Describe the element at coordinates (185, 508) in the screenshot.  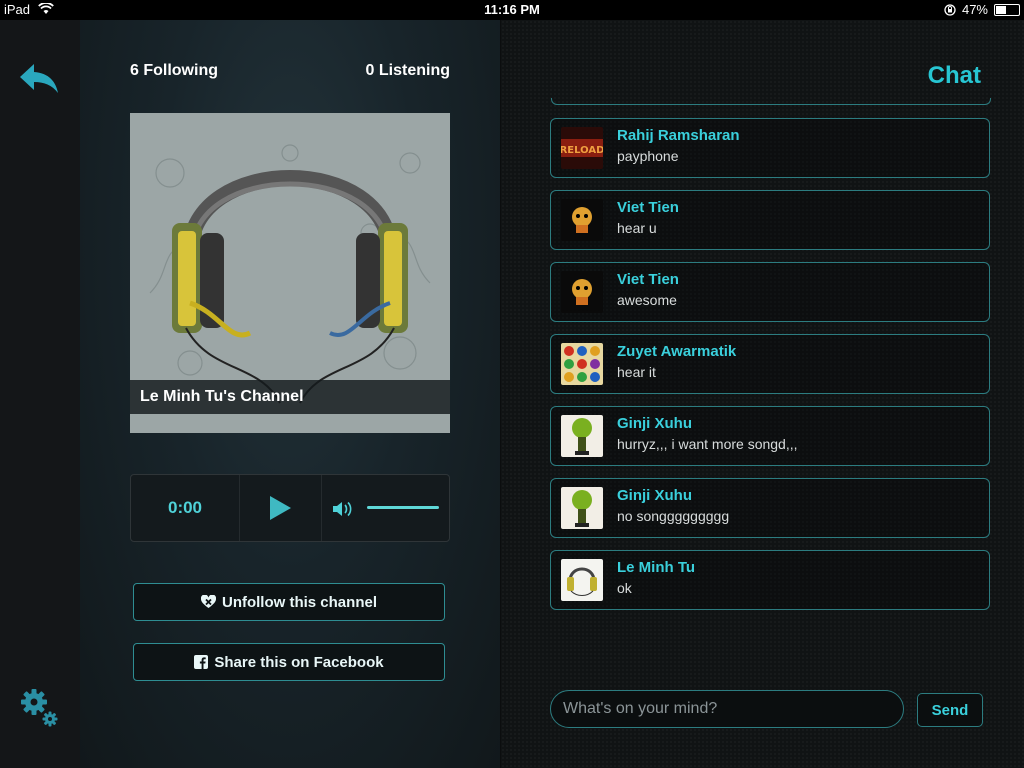
I see `playback-time: 0:00` at that location.